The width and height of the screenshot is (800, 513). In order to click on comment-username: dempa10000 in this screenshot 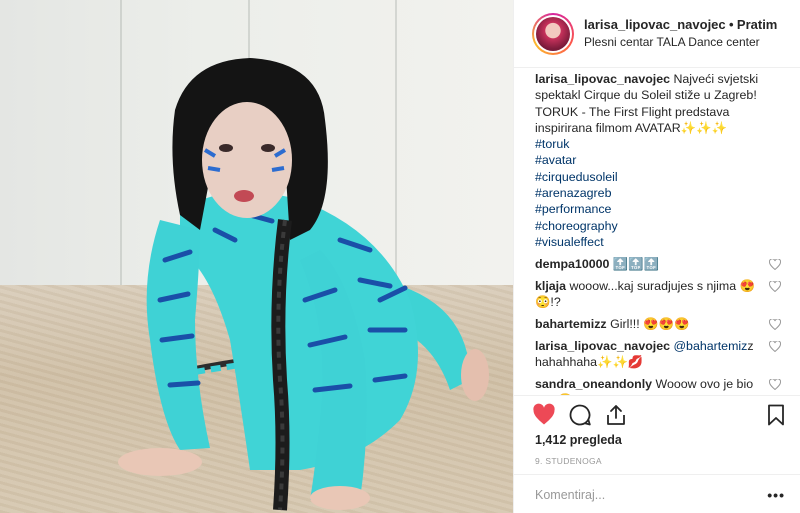, I will do `click(572, 264)`.